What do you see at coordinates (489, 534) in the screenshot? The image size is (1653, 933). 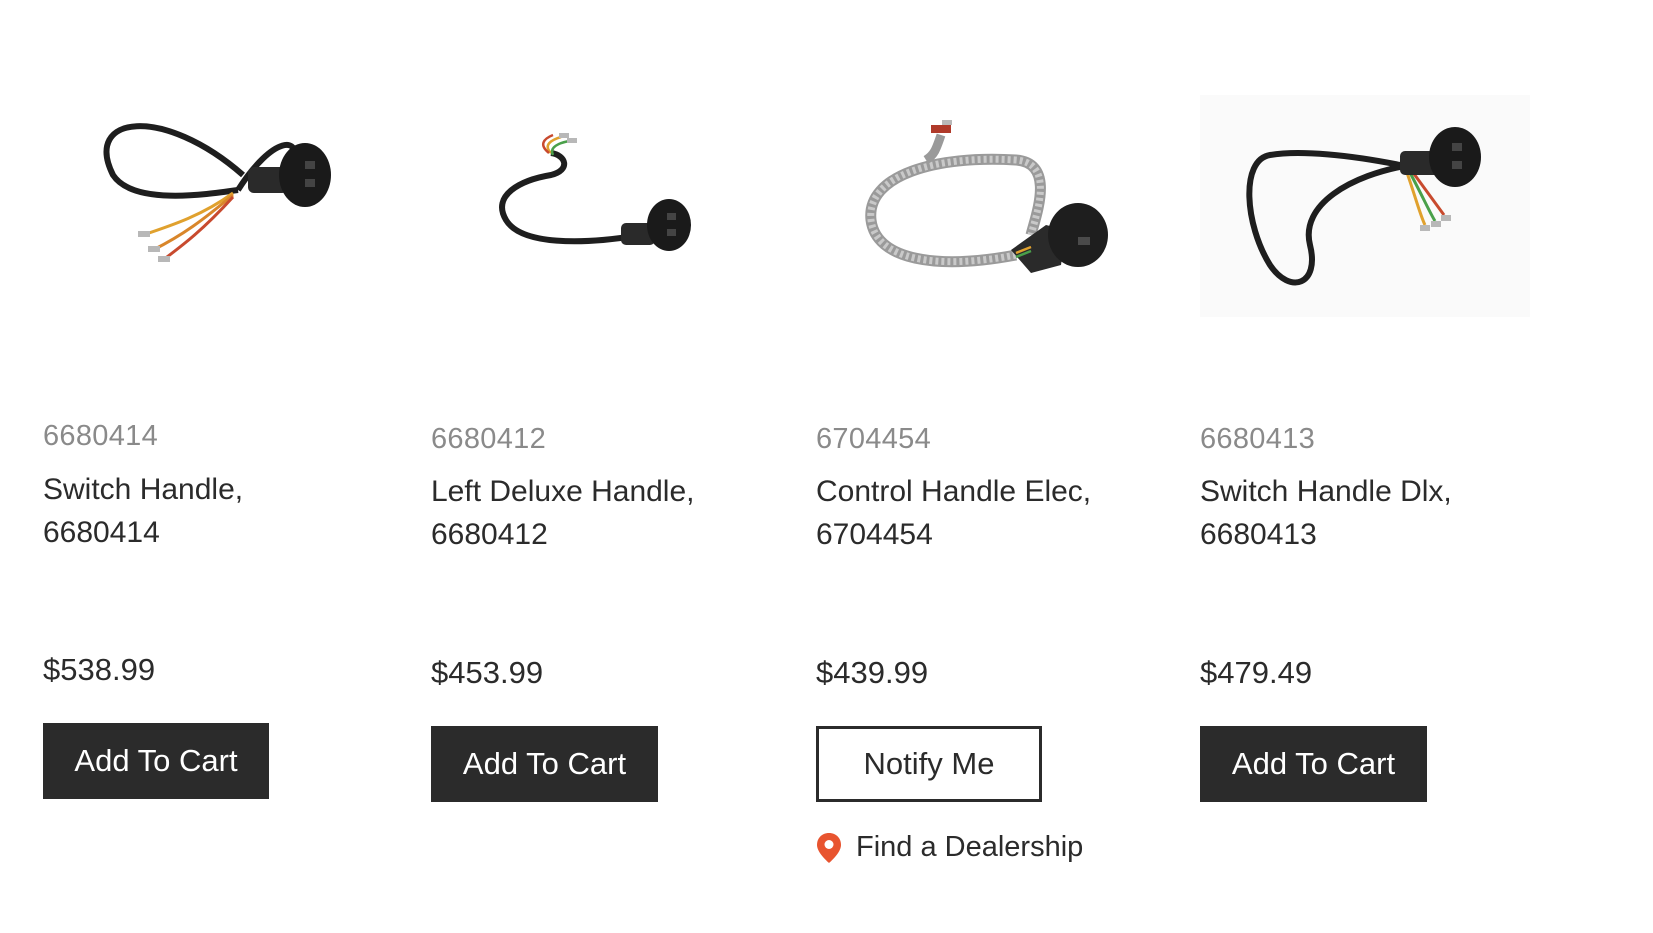 I see `product-title-line: 6680412` at bounding box center [489, 534].